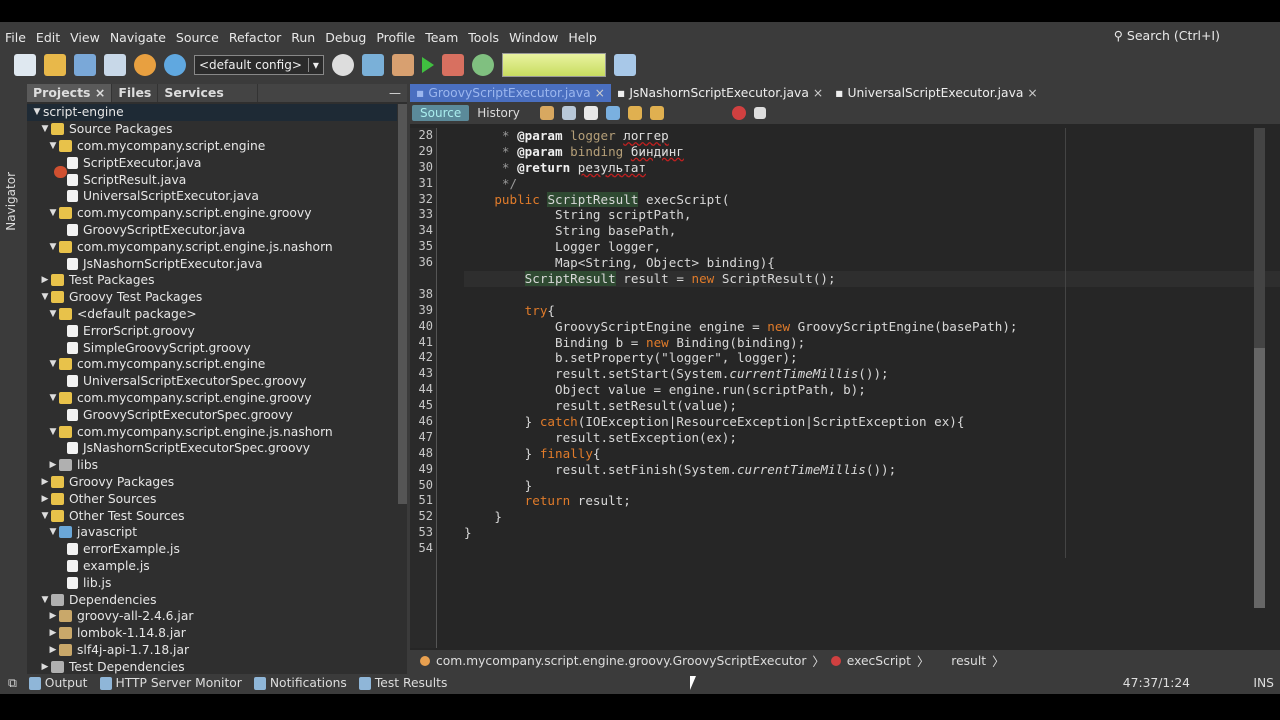 The height and width of the screenshot is (720, 1280). I want to click on code-line: * @param logger логгер, so click(872, 136).